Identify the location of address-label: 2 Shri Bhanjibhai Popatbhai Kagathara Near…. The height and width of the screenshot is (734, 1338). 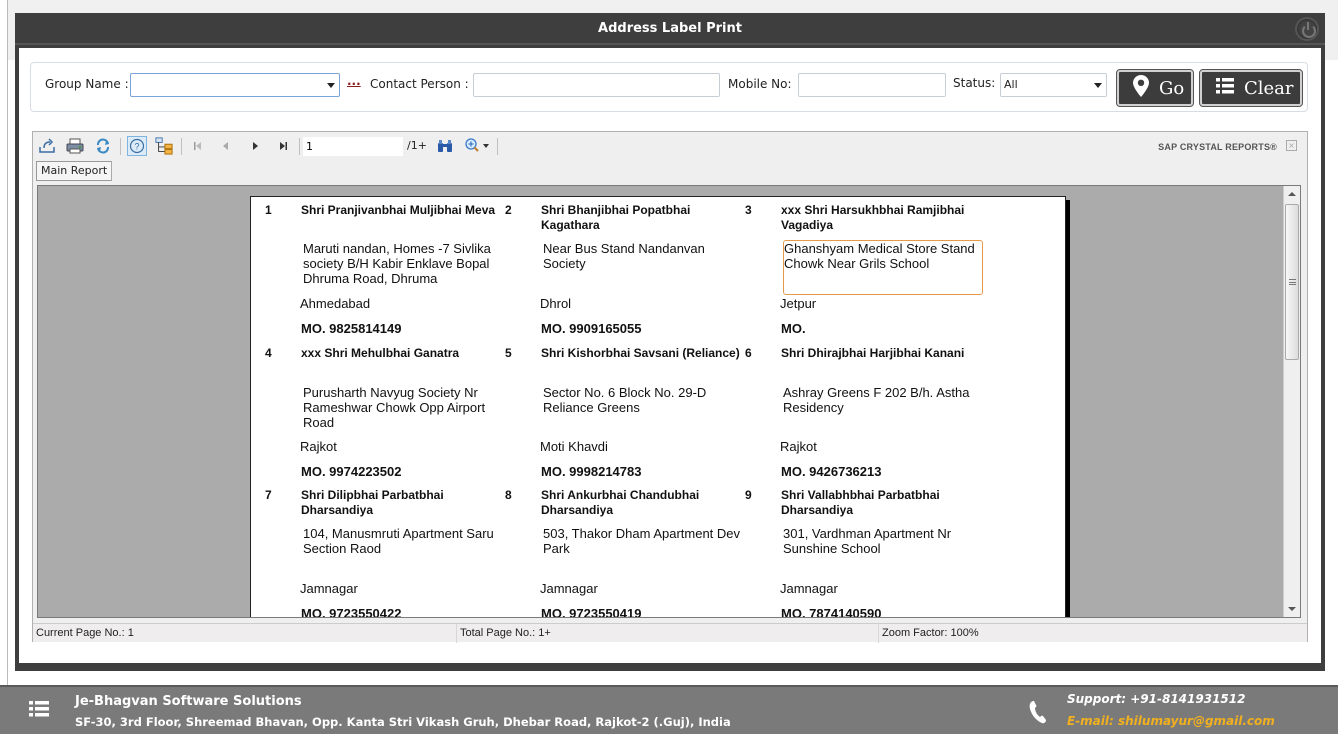
(611, 268).